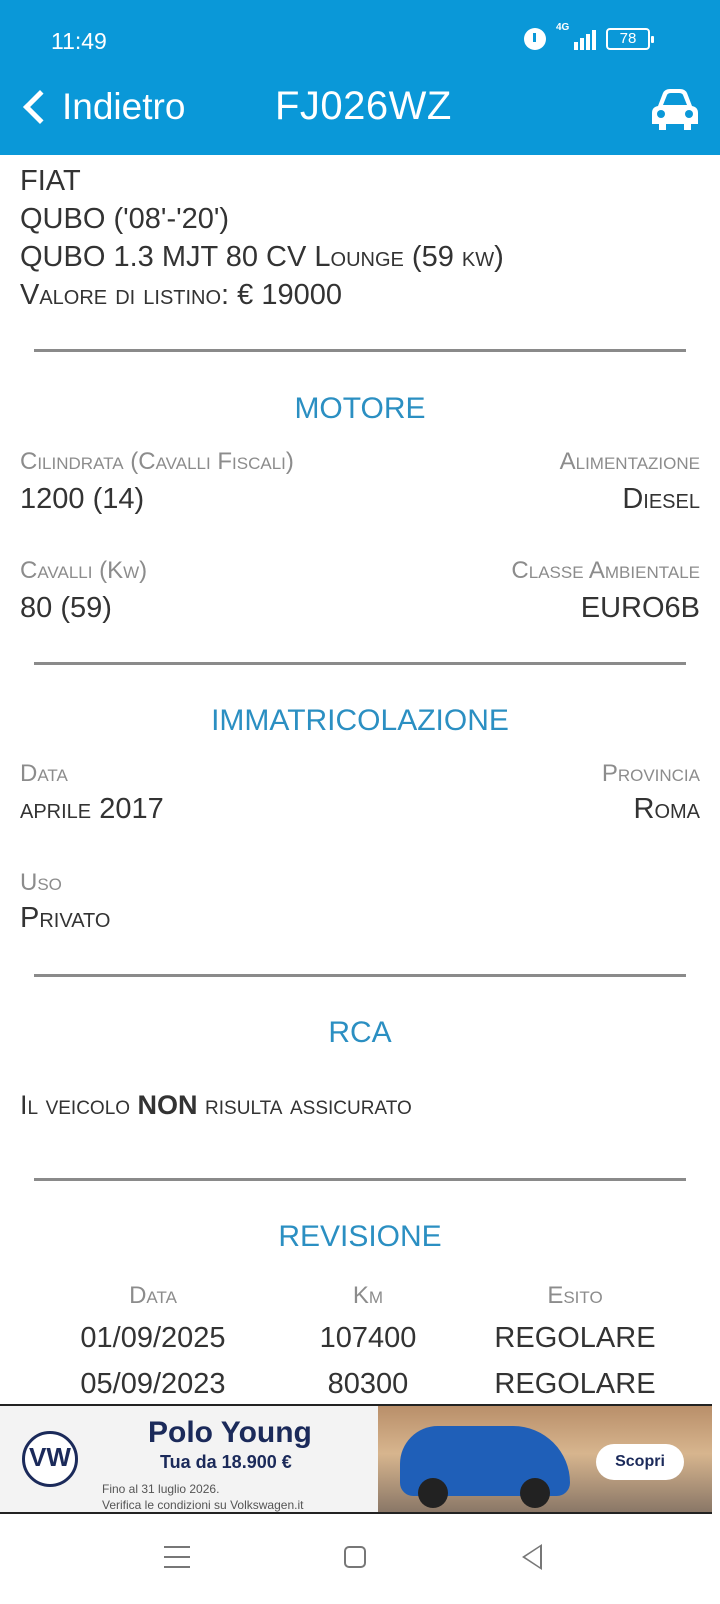 This screenshot has height=1604, width=720. I want to click on home-icon, so click(355, 1557).